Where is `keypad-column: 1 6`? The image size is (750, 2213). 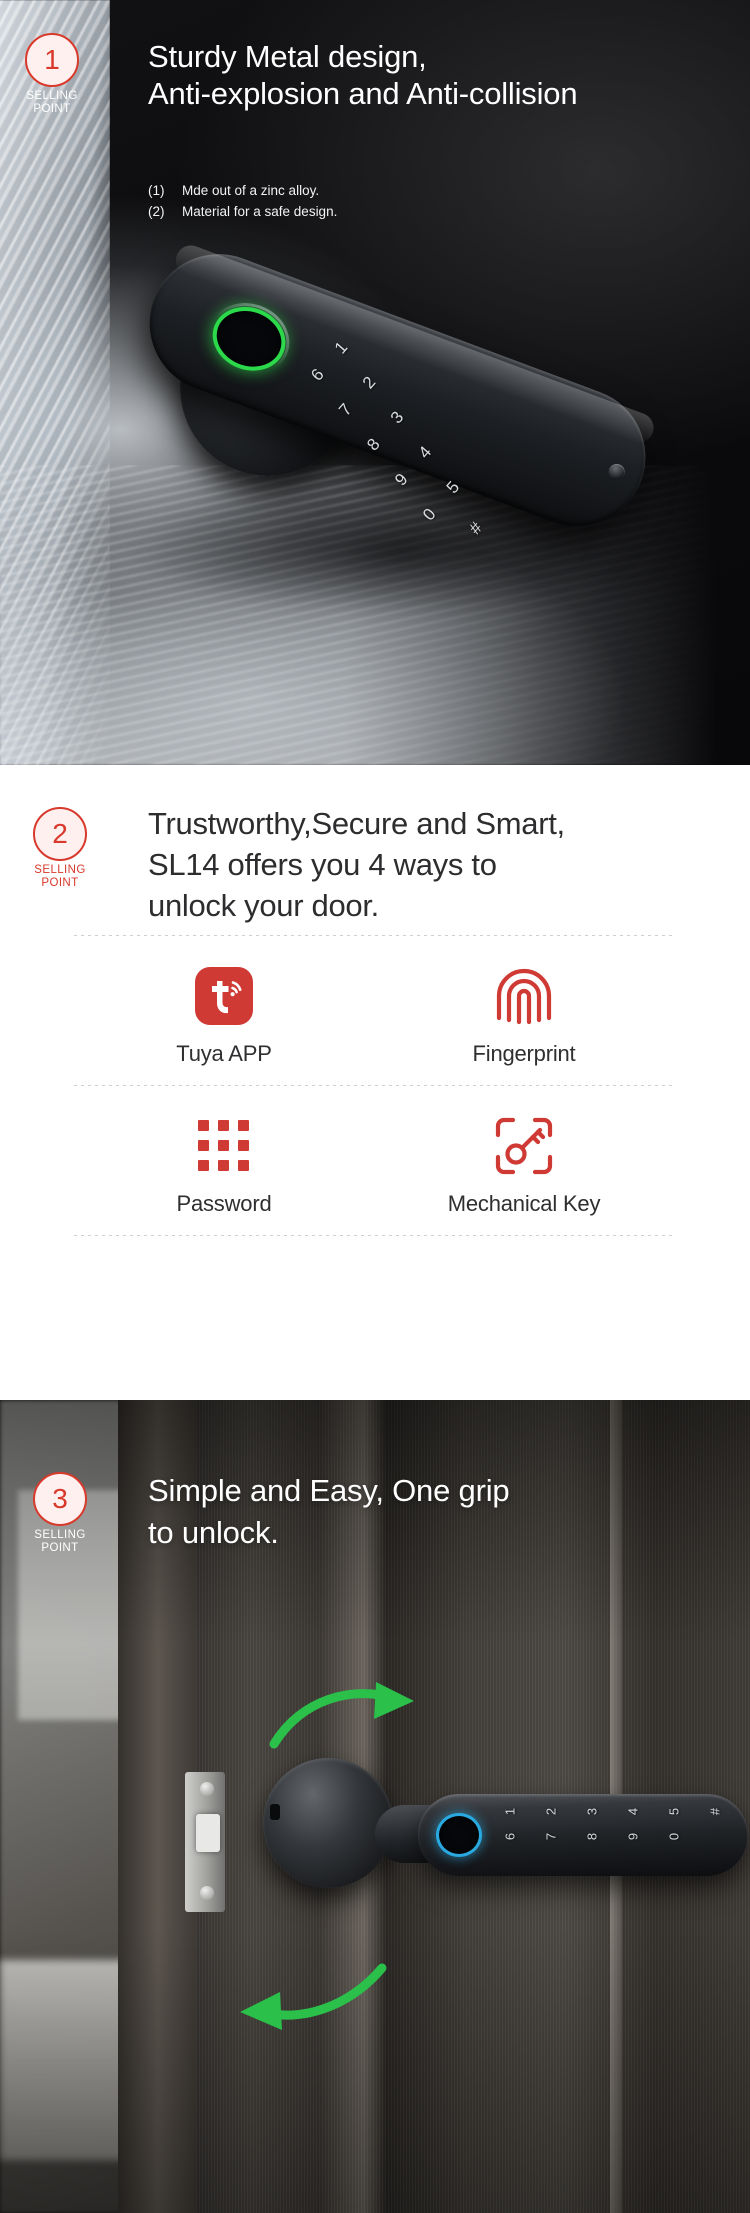
keypad-column: 1 6 is located at coordinates (510, 1824).